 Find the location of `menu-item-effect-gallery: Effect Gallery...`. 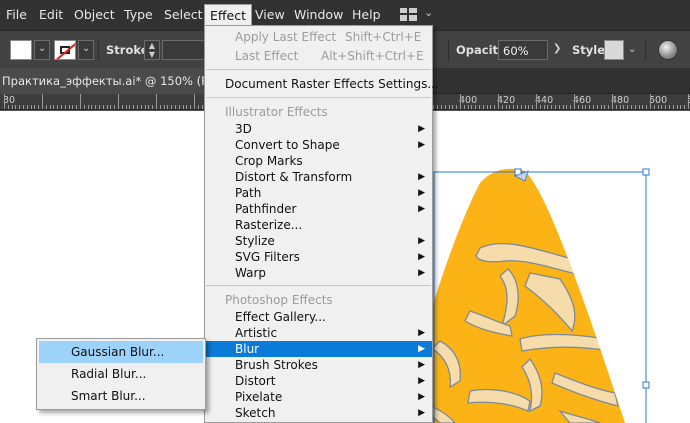

menu-item-effect-gallery: Effect Gallery... is located at coordinates (318, 317).